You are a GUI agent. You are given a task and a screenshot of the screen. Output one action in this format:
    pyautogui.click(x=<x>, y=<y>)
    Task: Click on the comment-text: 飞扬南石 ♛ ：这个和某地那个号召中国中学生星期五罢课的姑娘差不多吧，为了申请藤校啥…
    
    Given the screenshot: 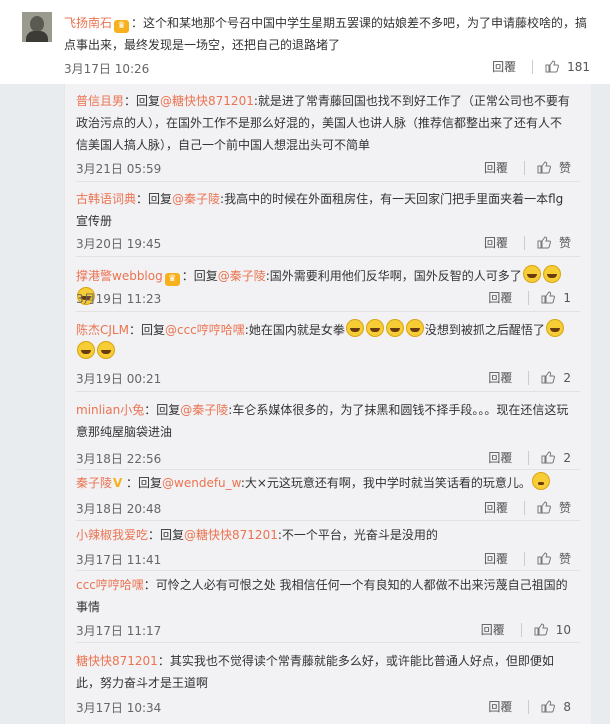 What is the action you would take?
    pyautogui.click(x=326, y=34)
    